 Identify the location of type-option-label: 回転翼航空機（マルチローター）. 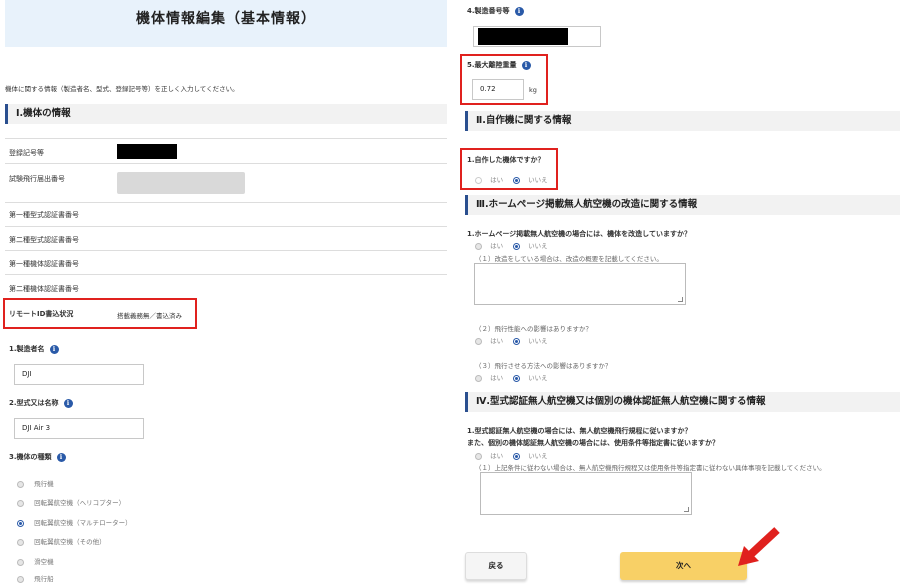
(83, 523).